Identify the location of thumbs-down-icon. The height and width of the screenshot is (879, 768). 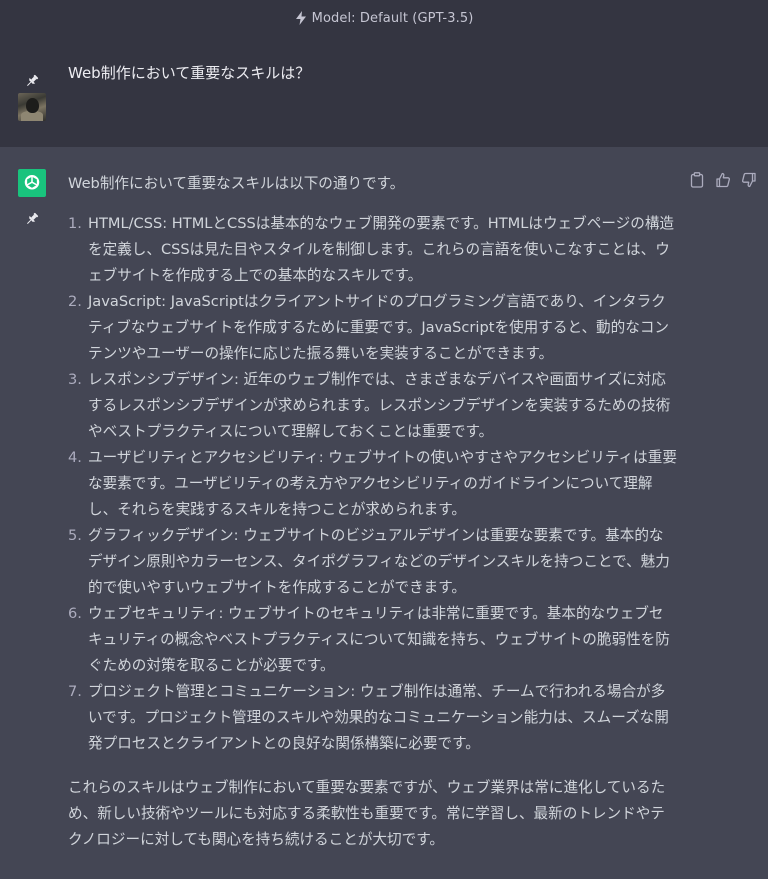
(748, 180).